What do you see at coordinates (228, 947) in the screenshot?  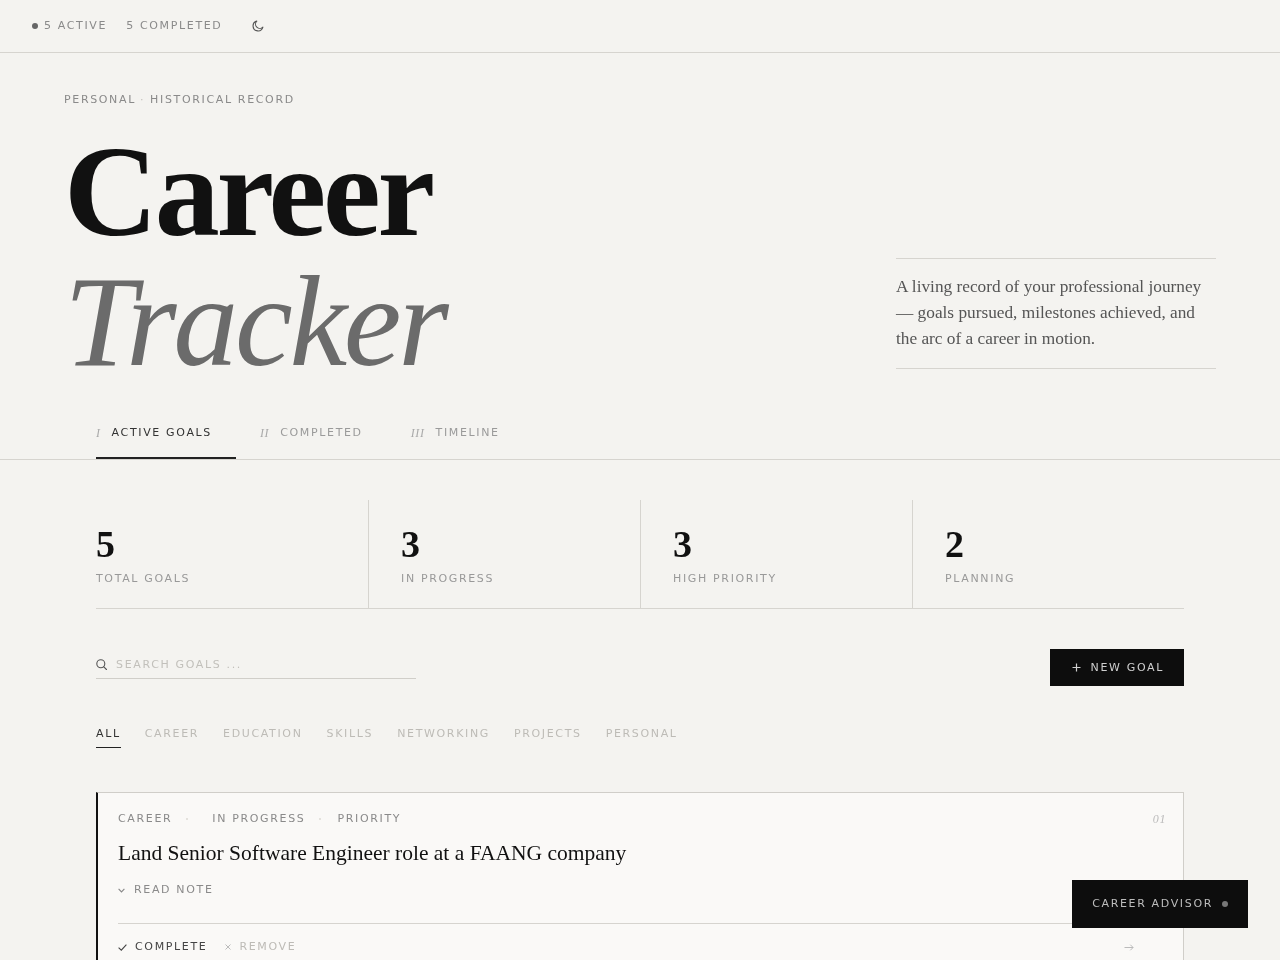 I see `cross-icon` at bounding box center [228, 947].